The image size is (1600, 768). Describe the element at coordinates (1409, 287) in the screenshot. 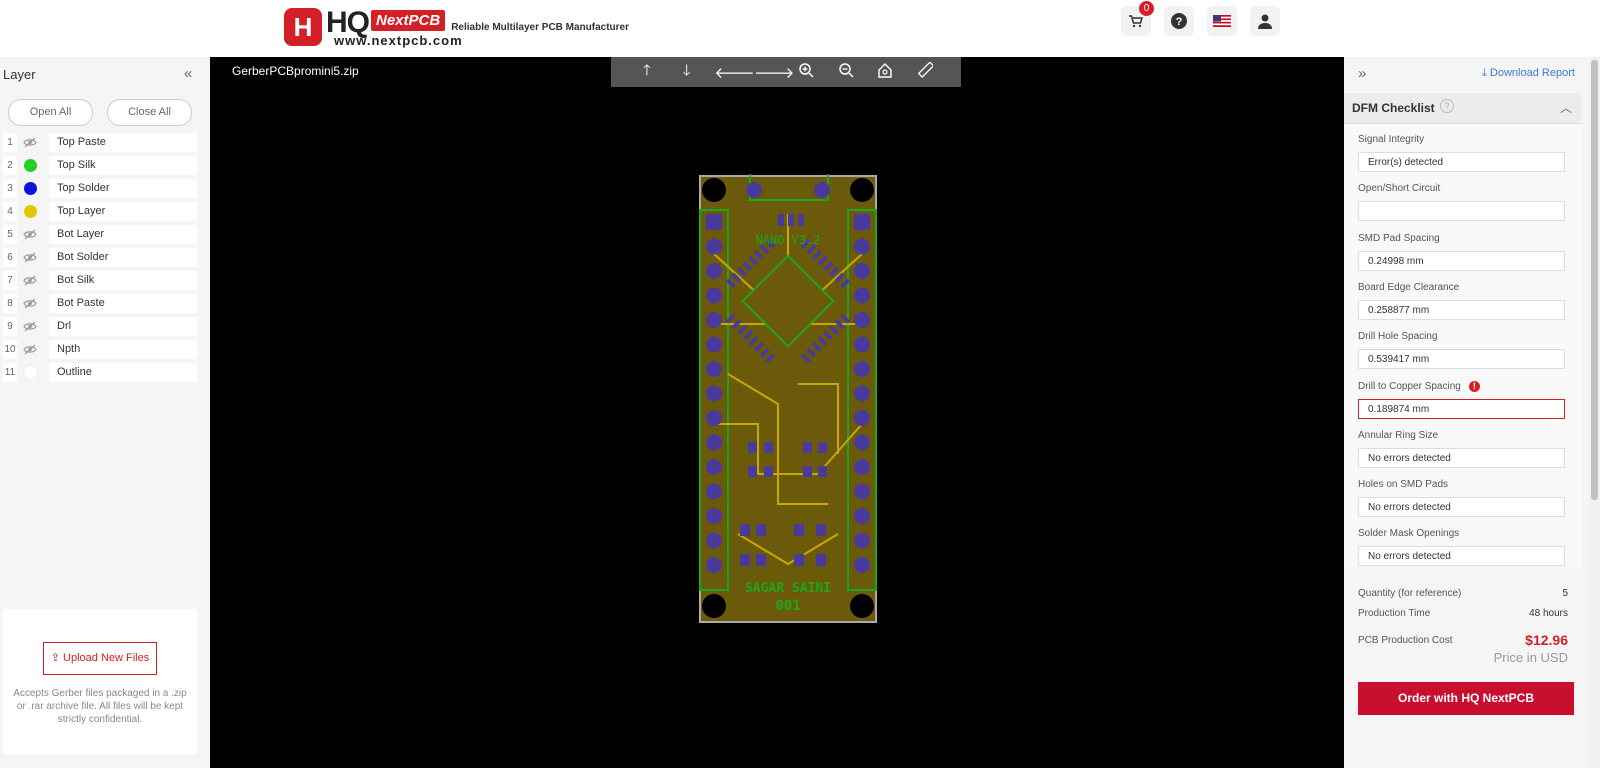

I see `dfm-check-label-text: Board Edge Clearance` at that location.